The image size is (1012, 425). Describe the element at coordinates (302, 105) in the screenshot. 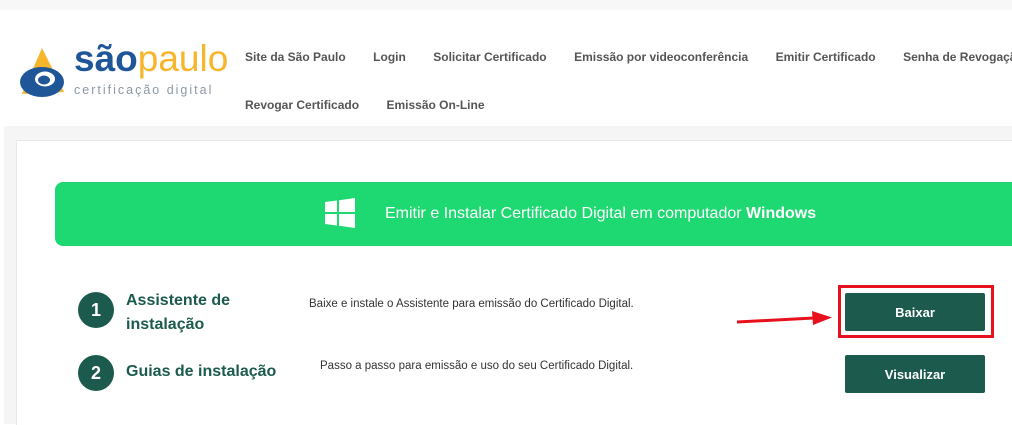

I see `nav-link-revogar: Revogar Certificado` at that location.